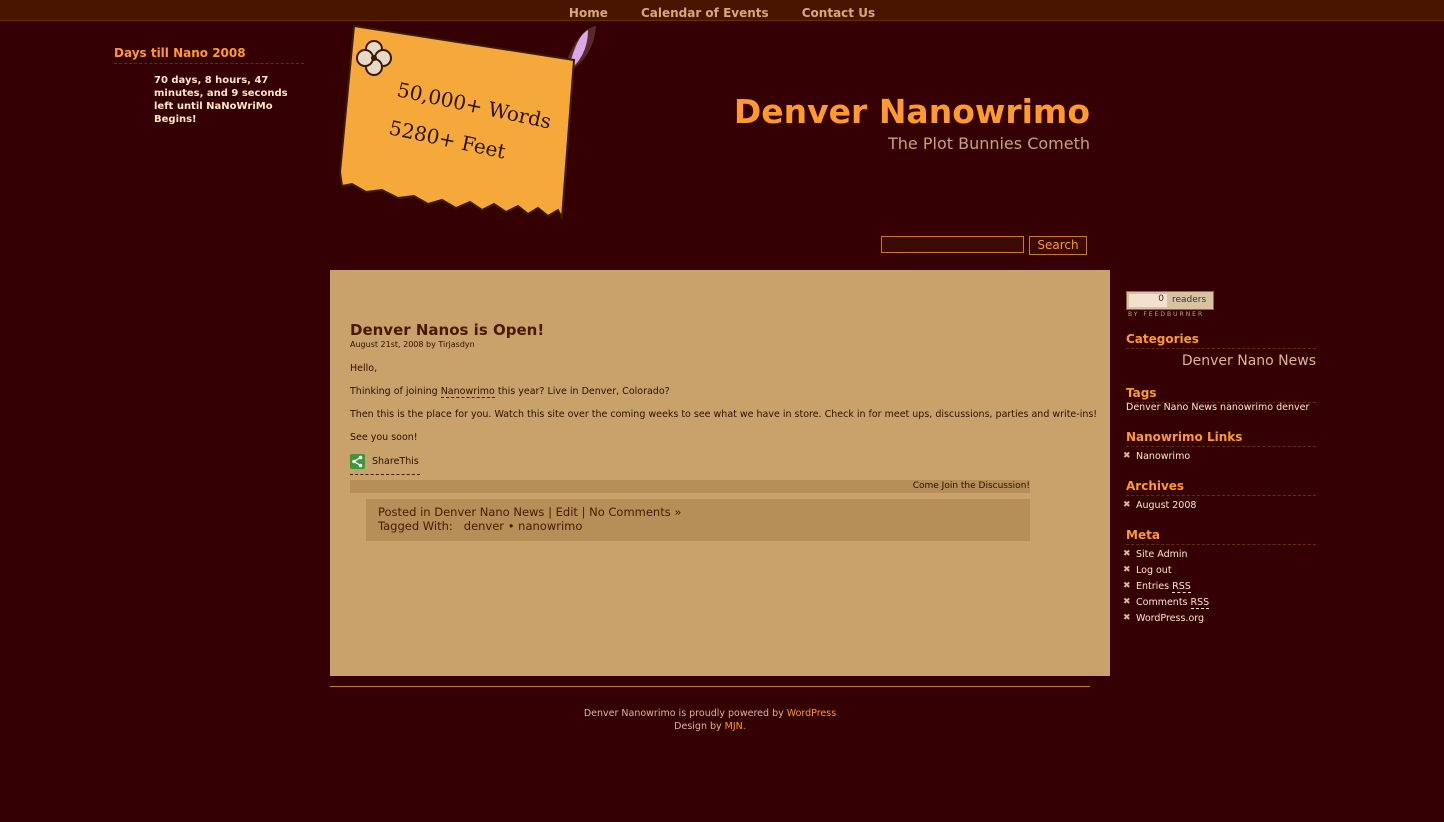 Image resolution: width=1444 pixels, height=822 pixels. I want to click on top-bar: Home Calendar of Events Contact Us, so click(722, 10).